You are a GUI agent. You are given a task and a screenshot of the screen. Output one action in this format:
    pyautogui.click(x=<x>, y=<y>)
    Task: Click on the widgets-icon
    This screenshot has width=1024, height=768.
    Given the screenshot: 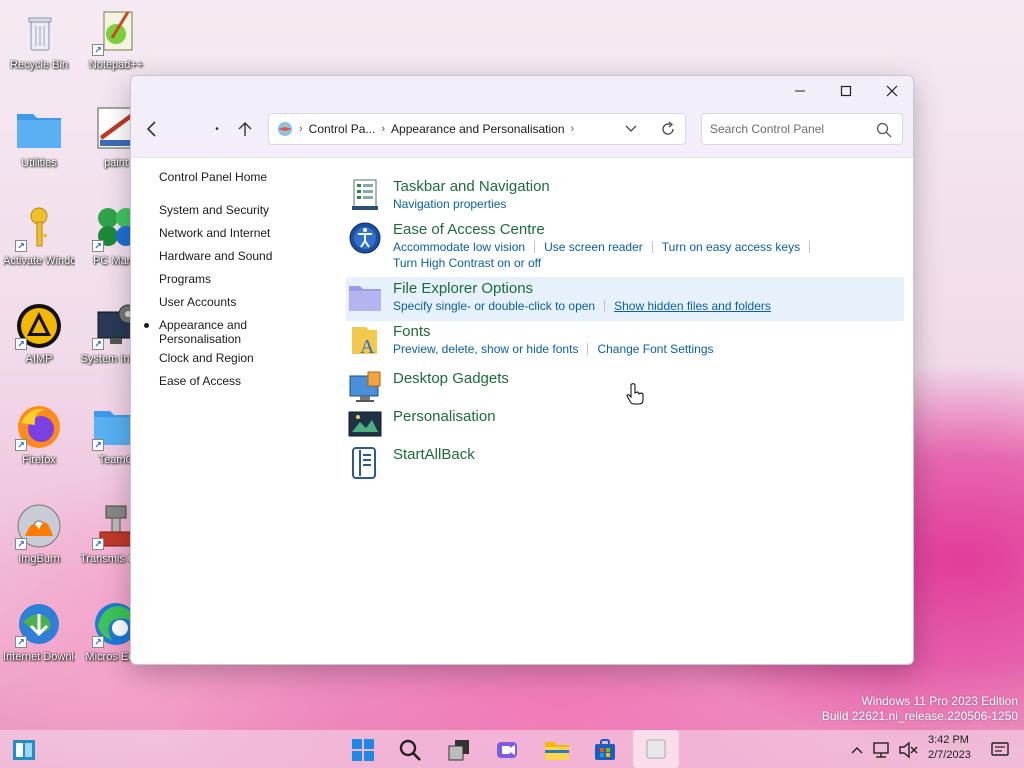 What is the action you would take?
    pyautogui.click(x=24, y=750)
    